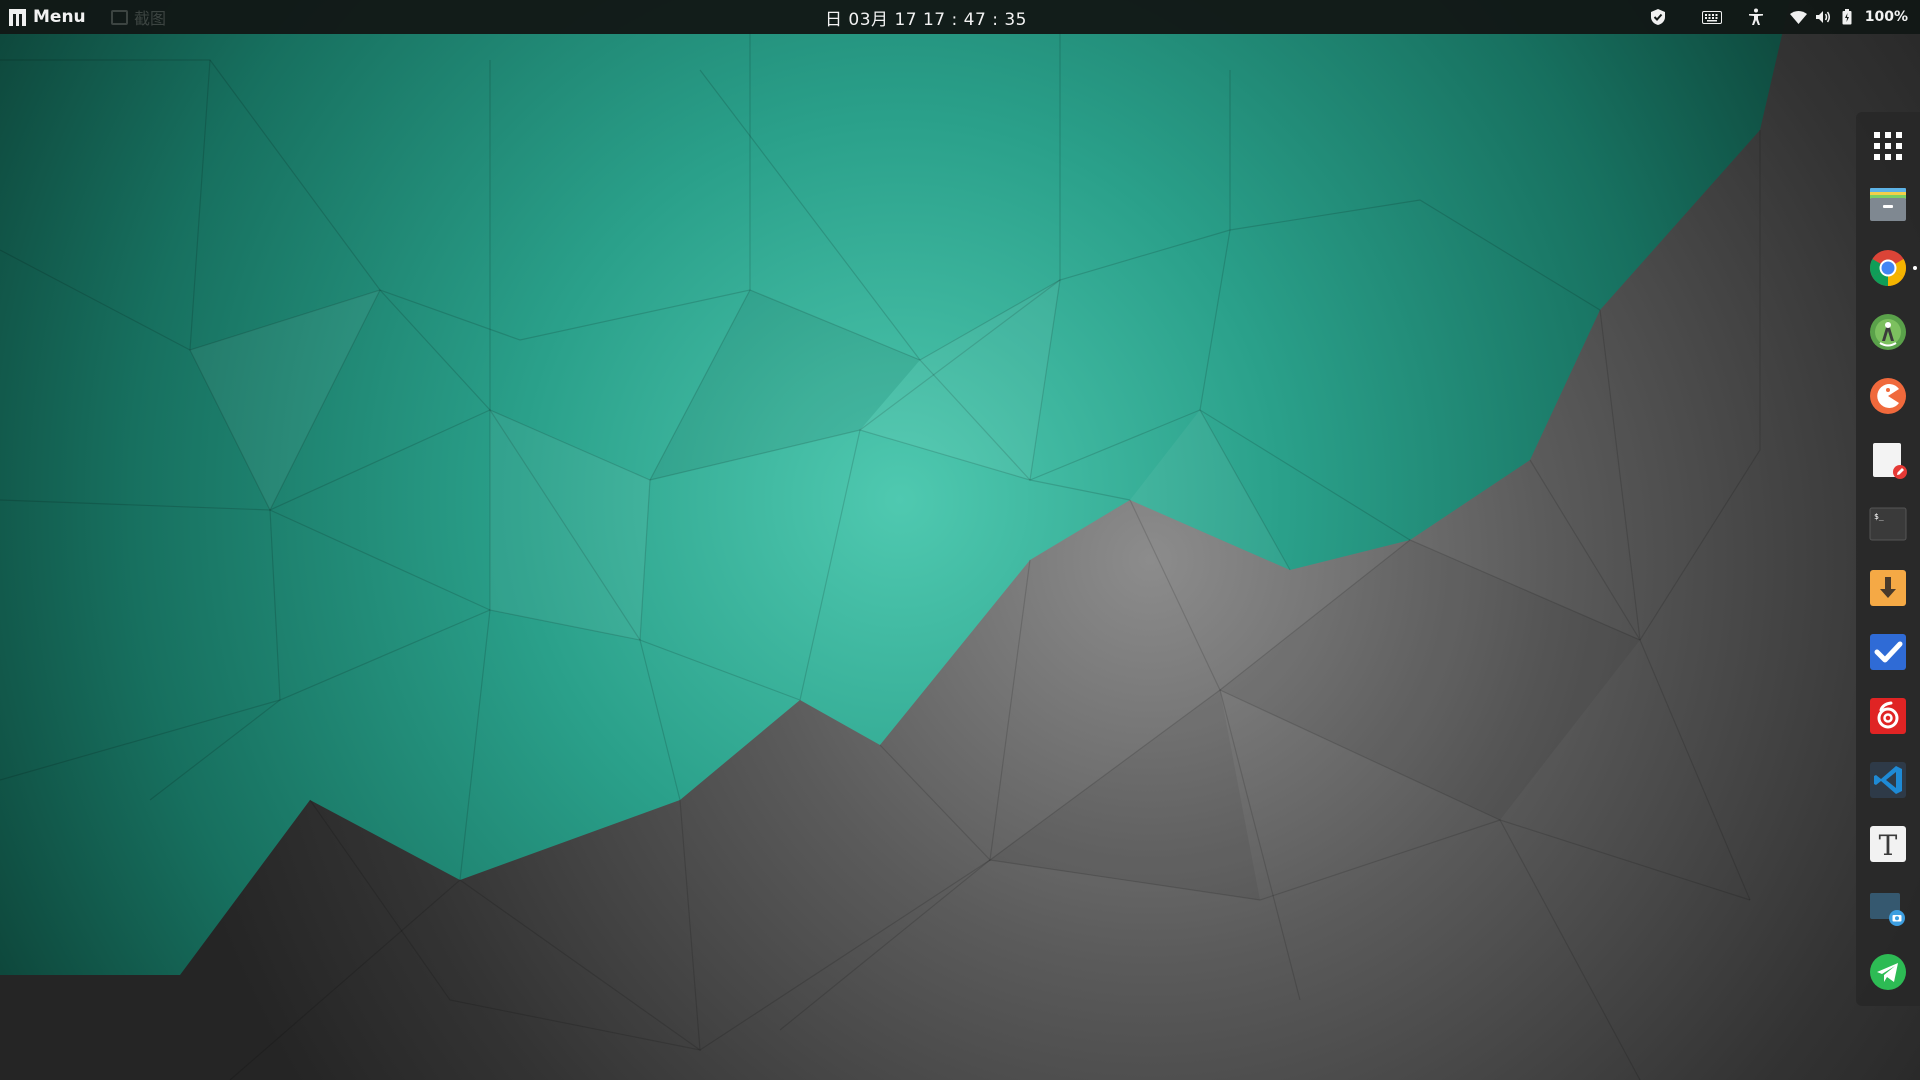  I want to click on menu-button: Menu, so click(47, 17).